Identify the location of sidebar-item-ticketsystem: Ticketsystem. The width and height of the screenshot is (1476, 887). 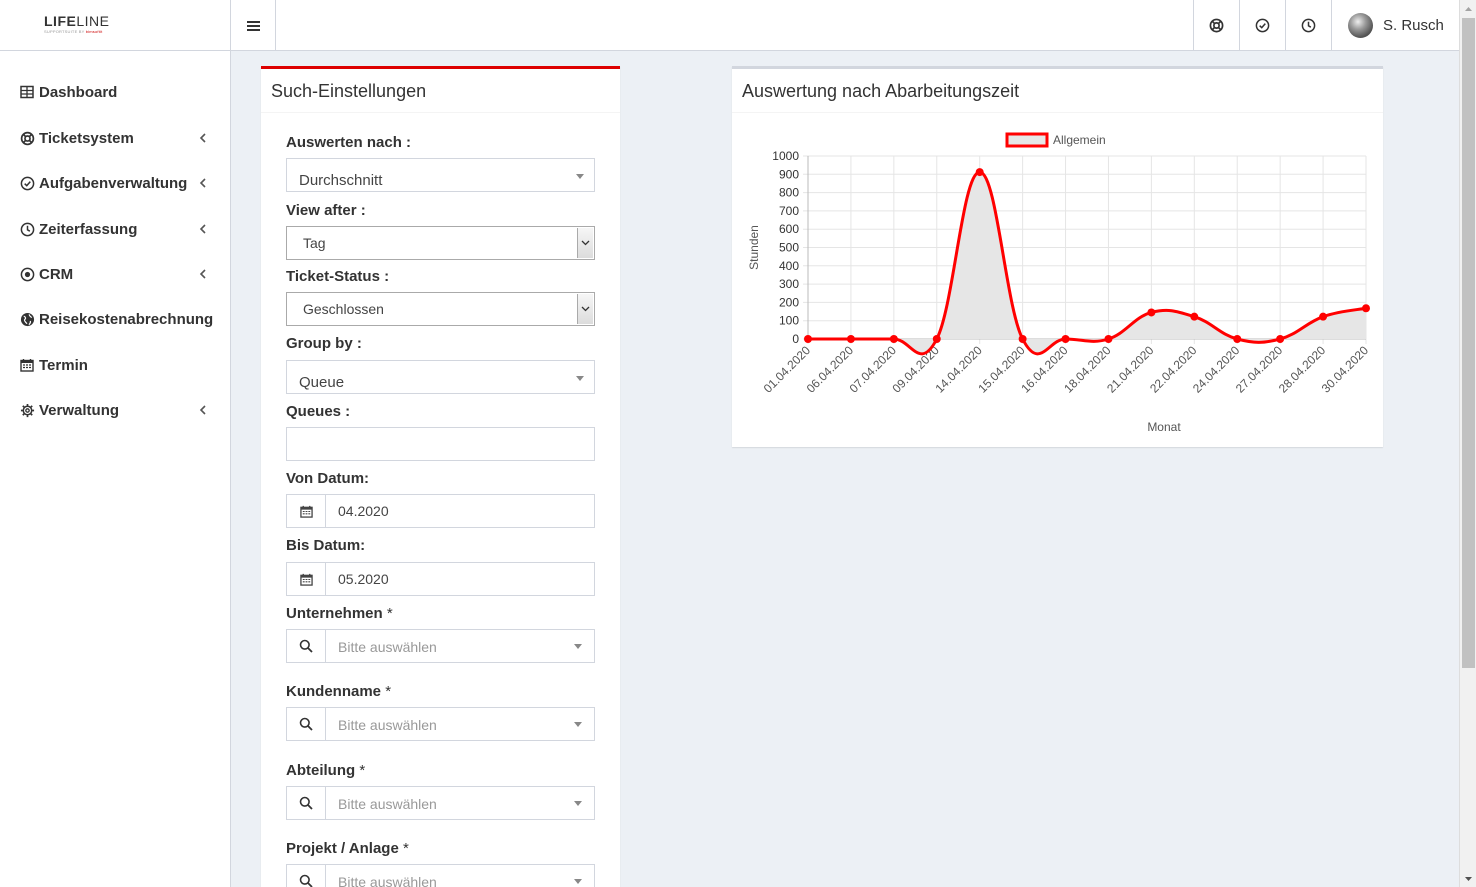
(115, 138).